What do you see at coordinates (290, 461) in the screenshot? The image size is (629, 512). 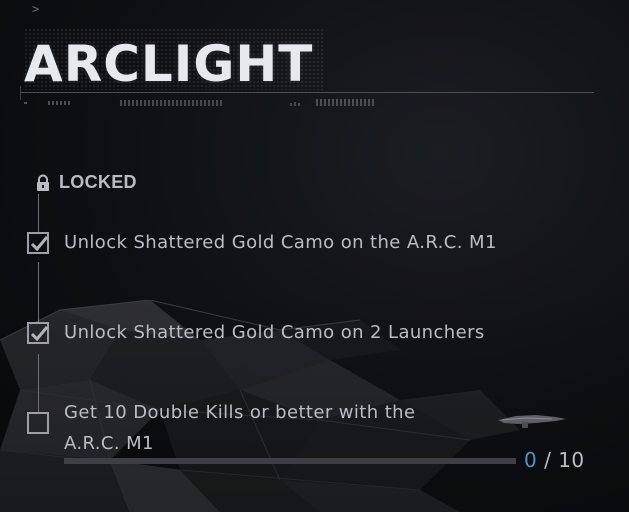 I see `progress-bar` at bounding box center [290, 461].